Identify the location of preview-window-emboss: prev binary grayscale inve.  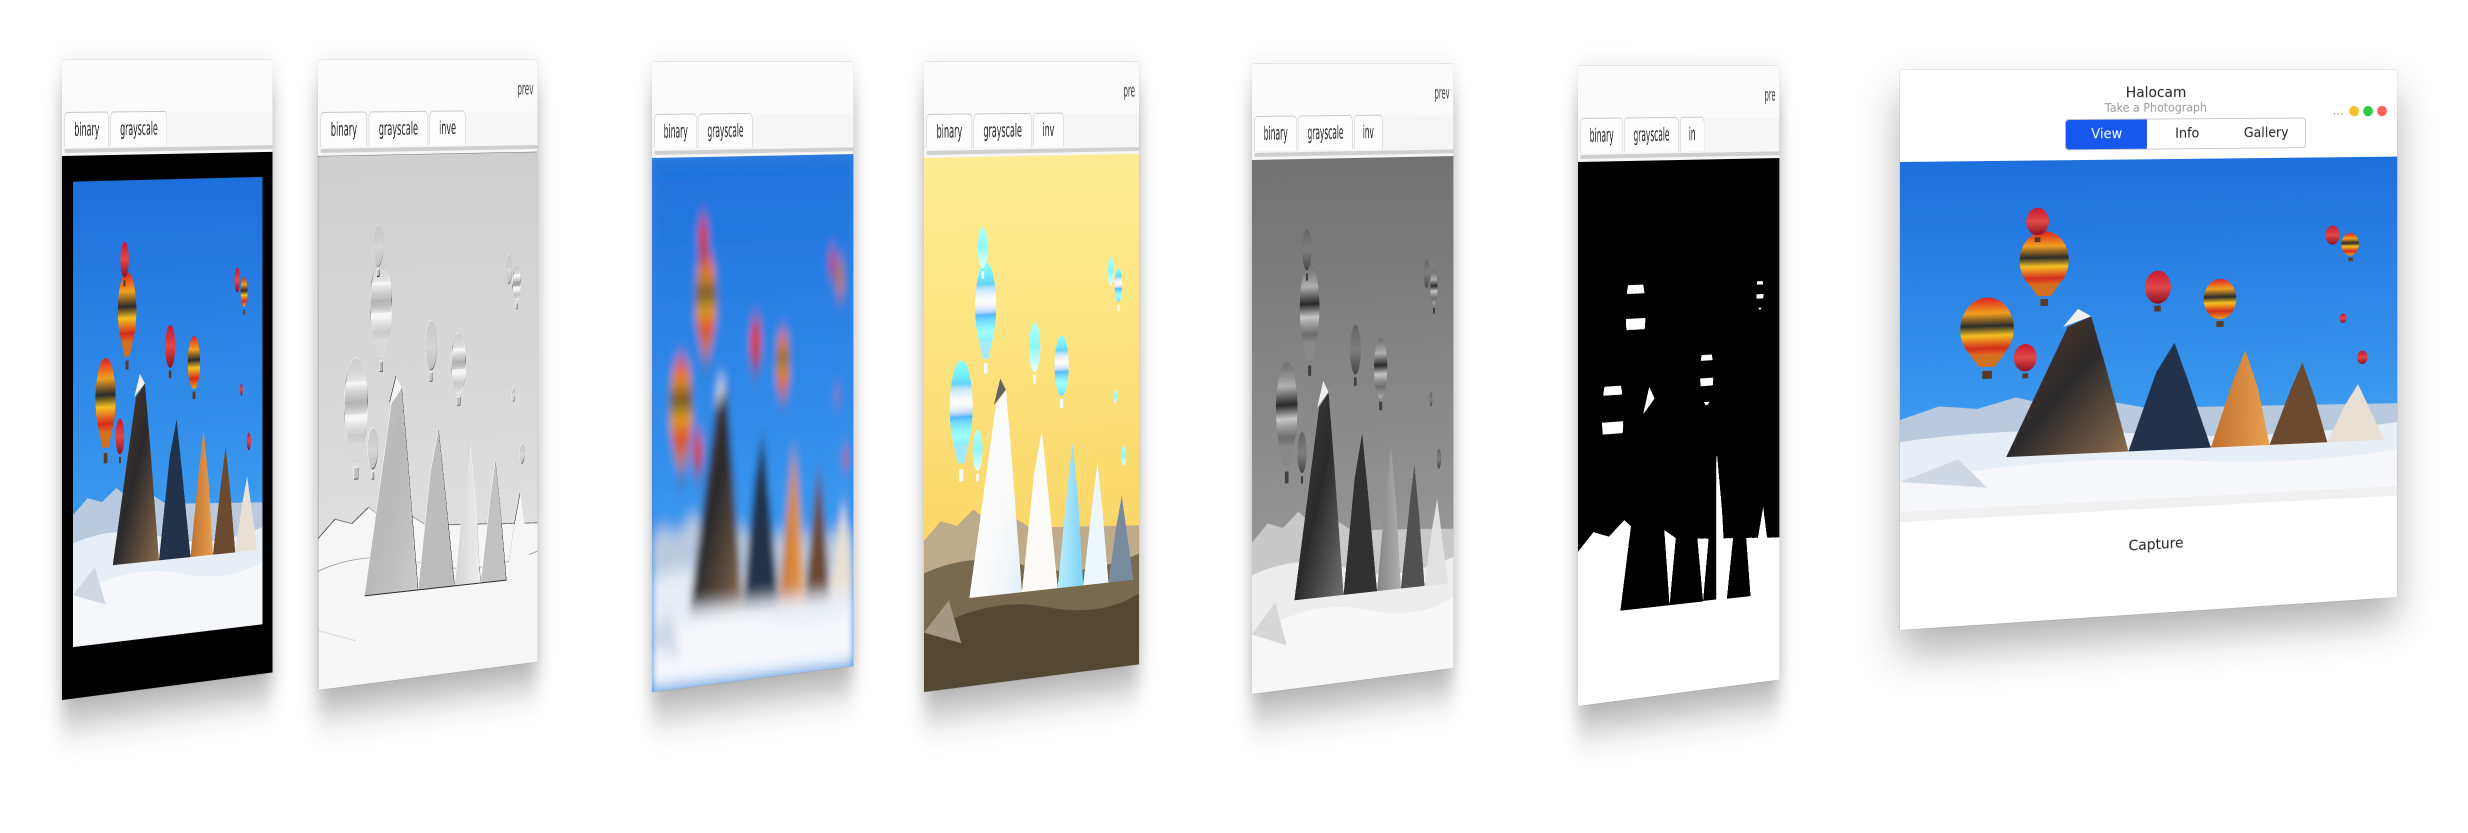
(428, 375).